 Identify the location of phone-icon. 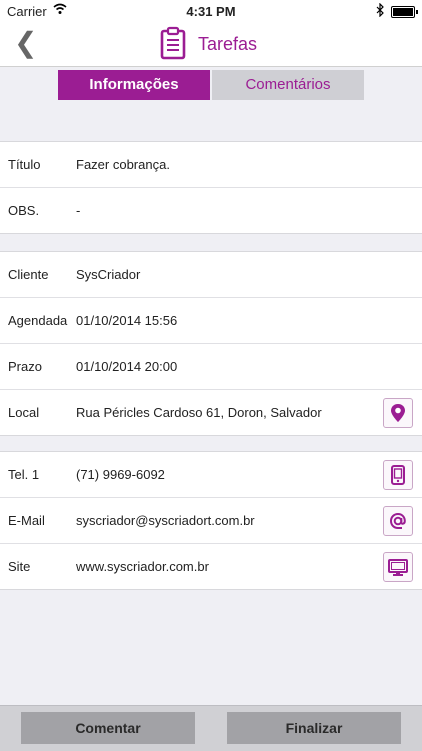
(398, 475).